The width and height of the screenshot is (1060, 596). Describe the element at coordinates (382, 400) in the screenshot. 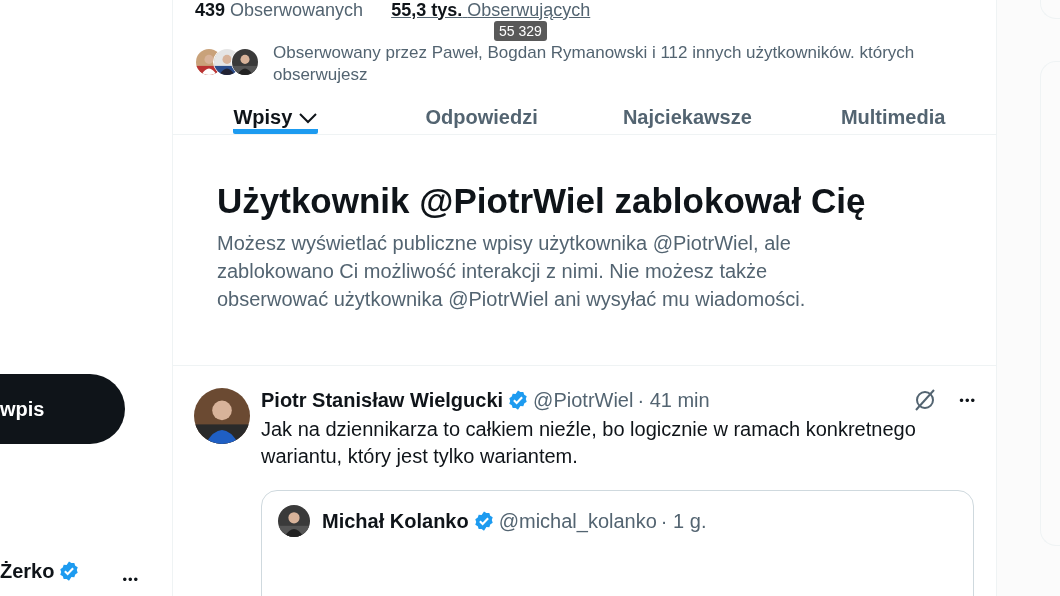

I see `author-name: Piotr Stanisław Wielgucki` at that location.